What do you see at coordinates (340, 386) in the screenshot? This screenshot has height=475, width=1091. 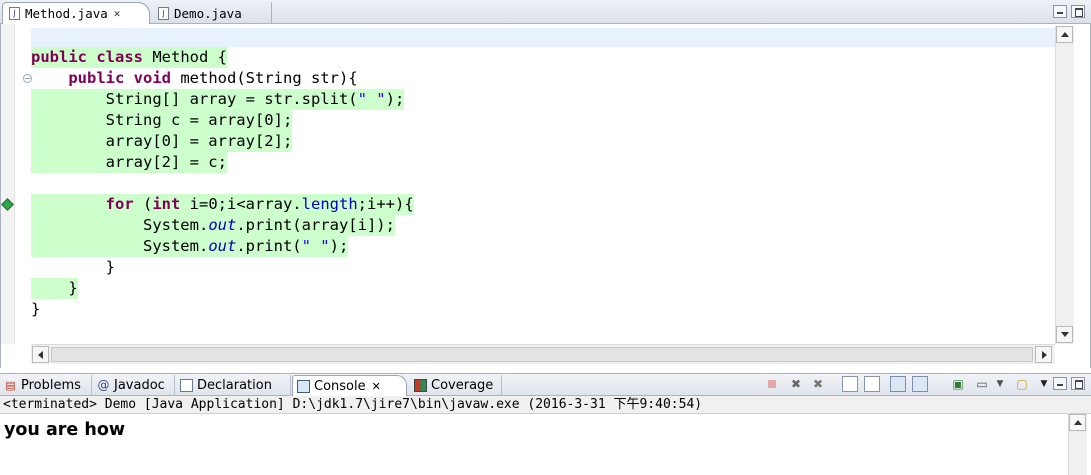 I see `tab-label: Console` at bounding box center [340, 386].